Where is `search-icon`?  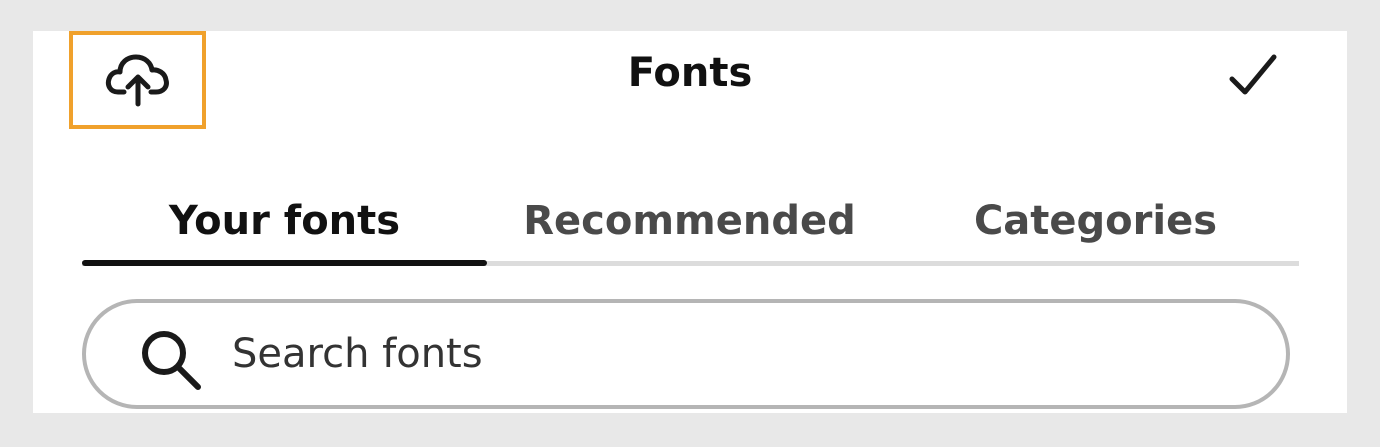 search-icon is located at coordinates (171, 360).